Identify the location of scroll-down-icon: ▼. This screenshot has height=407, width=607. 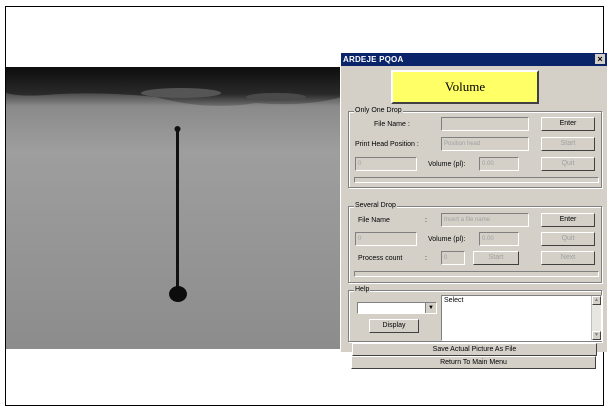
(596, 335).